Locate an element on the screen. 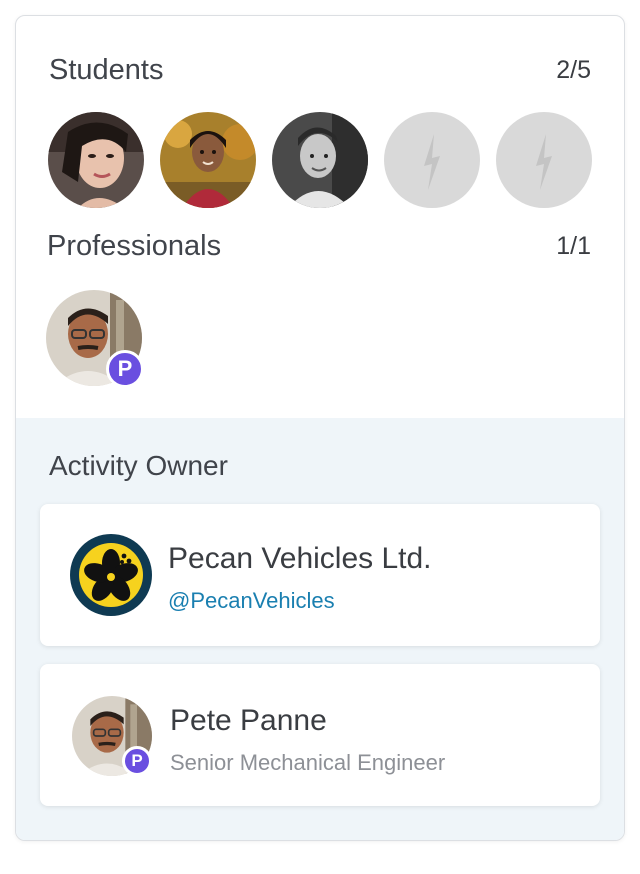 The height and width of the screenshot is (874, 640). owner-person-card: P Pete Panne Senior Mechanical Engineer is located at coordinates (320, 735).